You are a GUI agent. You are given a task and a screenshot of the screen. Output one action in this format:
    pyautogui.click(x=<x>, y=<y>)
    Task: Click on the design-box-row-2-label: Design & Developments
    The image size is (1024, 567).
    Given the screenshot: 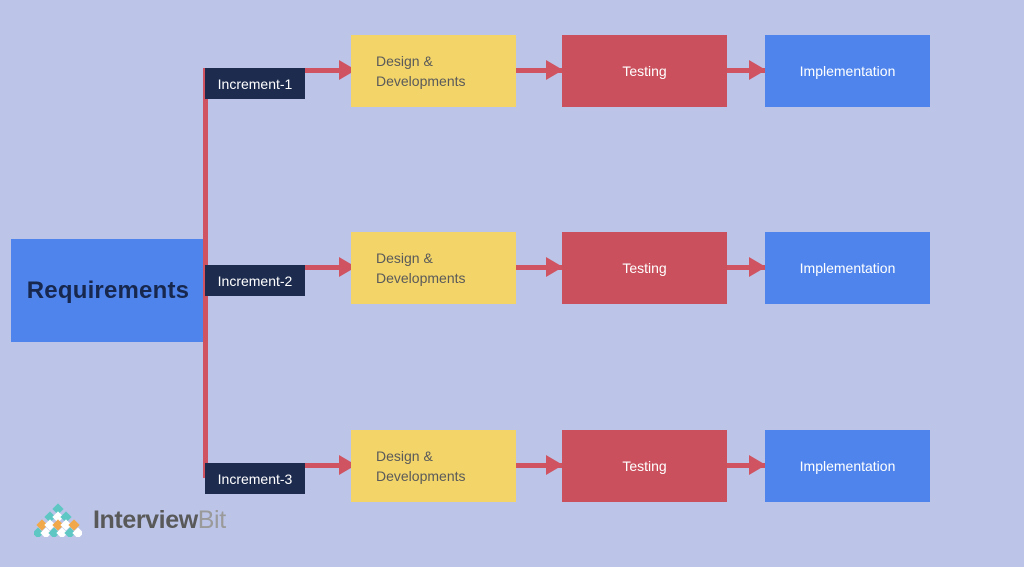 What is the action you would take?
    pyautogui.click(x=421, y=268)
    